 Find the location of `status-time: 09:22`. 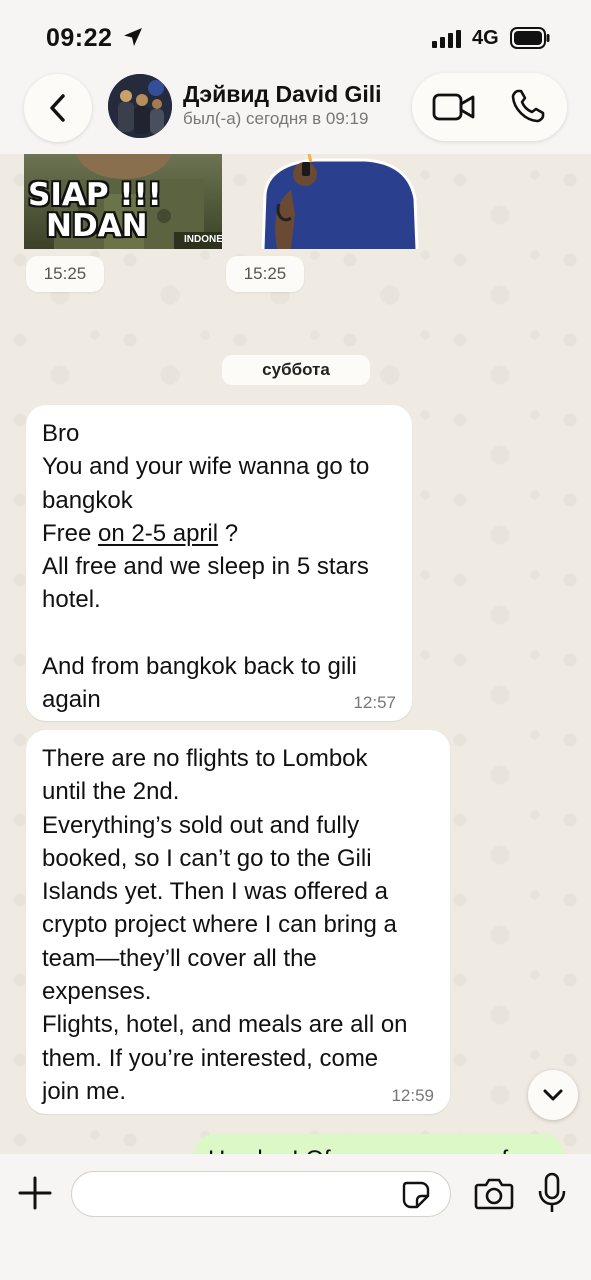

status-time: 09:22 is located at coordinates (79, 38).